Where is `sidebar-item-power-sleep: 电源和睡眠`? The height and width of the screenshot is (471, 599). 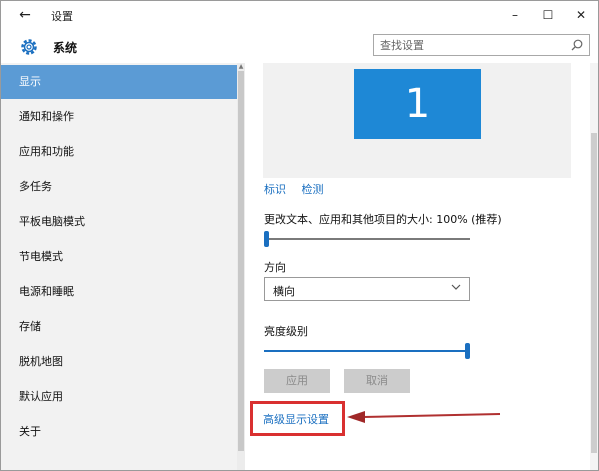 sidebar-item-power-sleep: 电源和睡眠 is located at coordinates (119, 292).